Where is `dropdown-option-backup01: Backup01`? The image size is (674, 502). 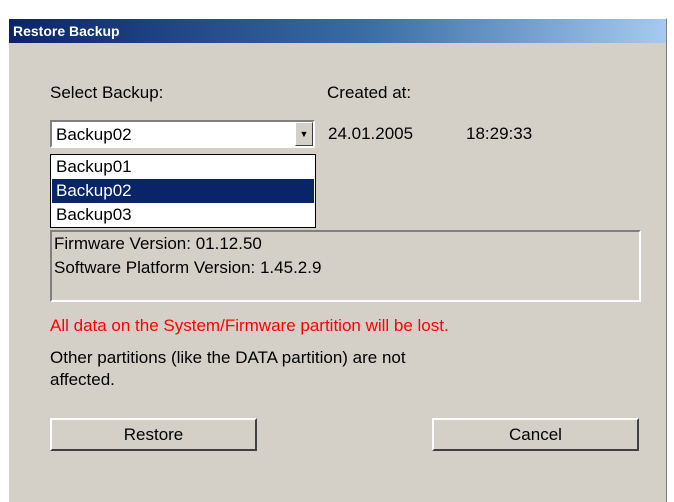
dropdown-option-backup01: Backup01 is located at coordinates (183, 167).